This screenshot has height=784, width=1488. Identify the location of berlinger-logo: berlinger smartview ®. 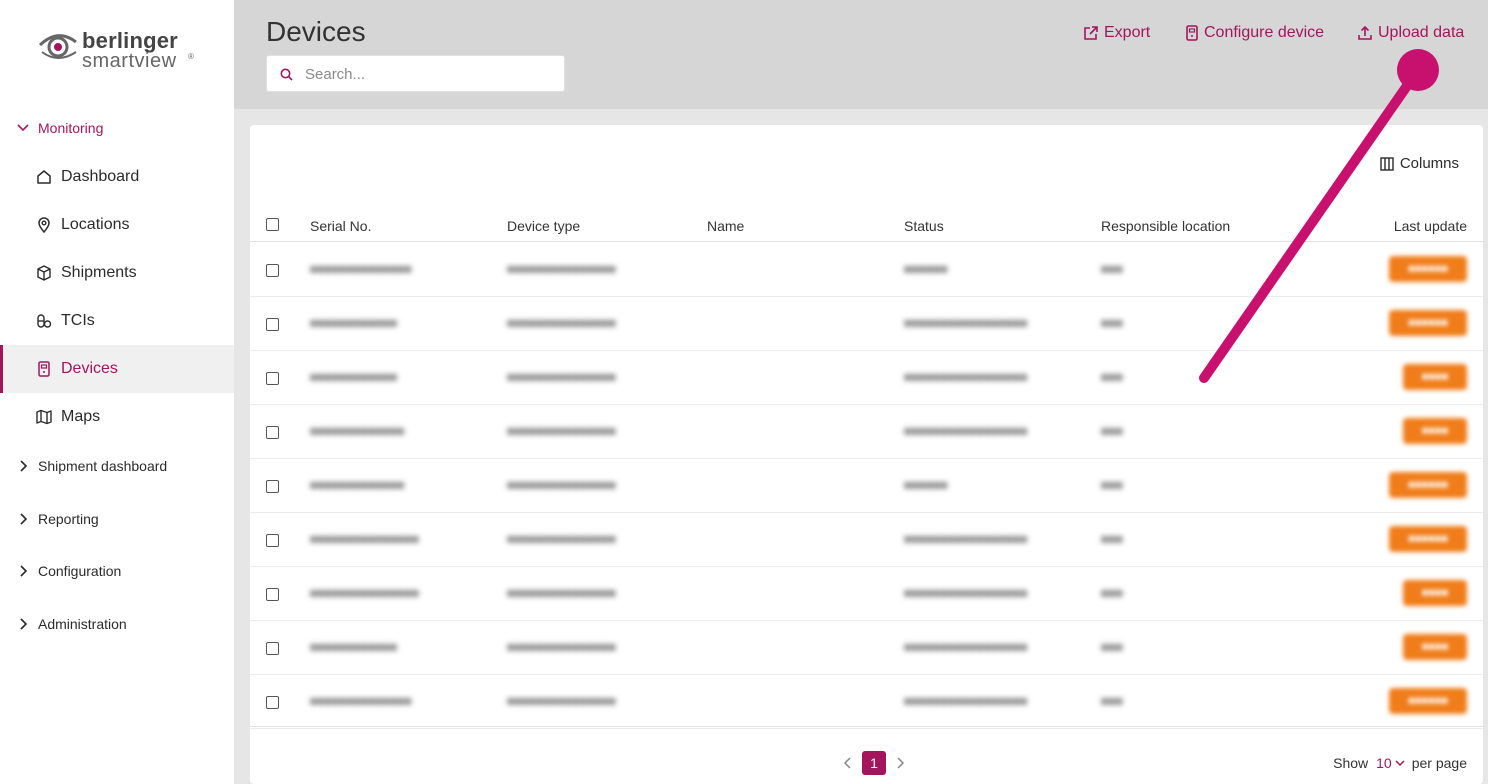
(118, 51).